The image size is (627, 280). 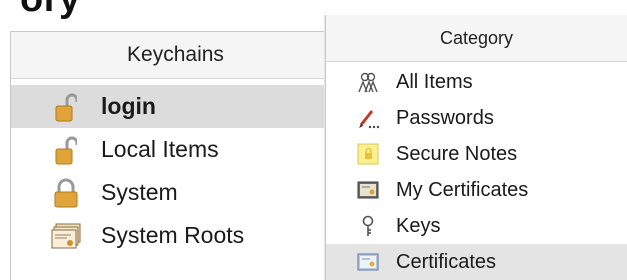 I want to click on keychain-item-local-items: Local Items, so click(x=175, y=149).